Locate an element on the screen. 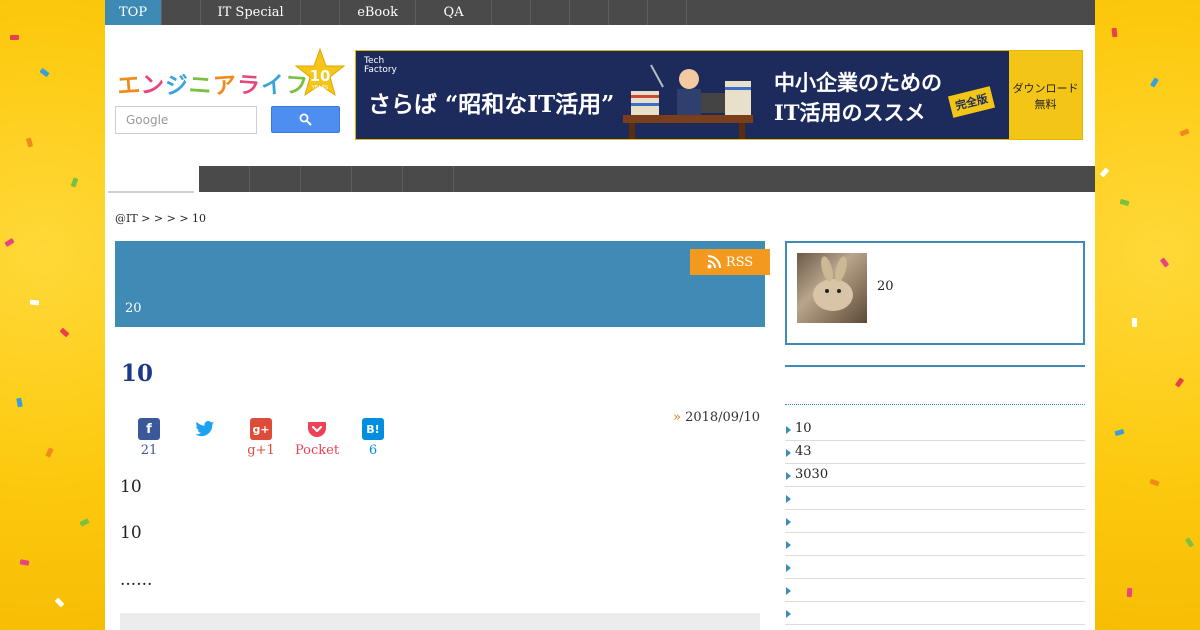 The width and height of the screenshot is (1200, 630). site-logo: エンジニアライフ 10 YEARS is located at coordinates (230, 74).